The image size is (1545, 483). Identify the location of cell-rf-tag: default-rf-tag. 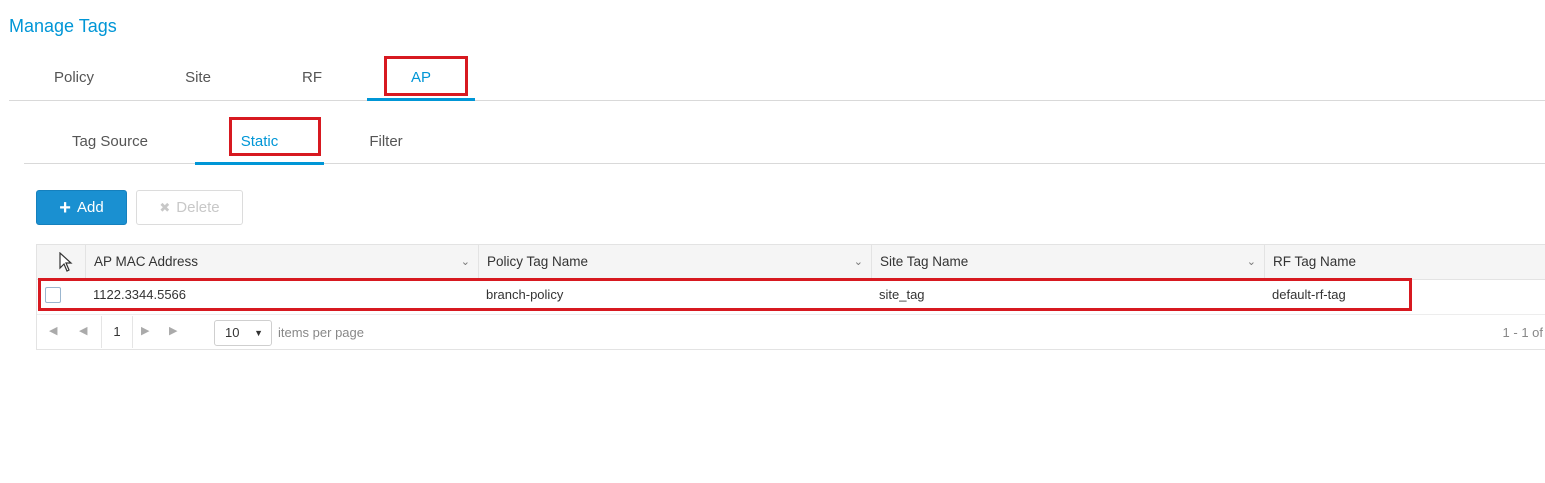
(1309, 294).